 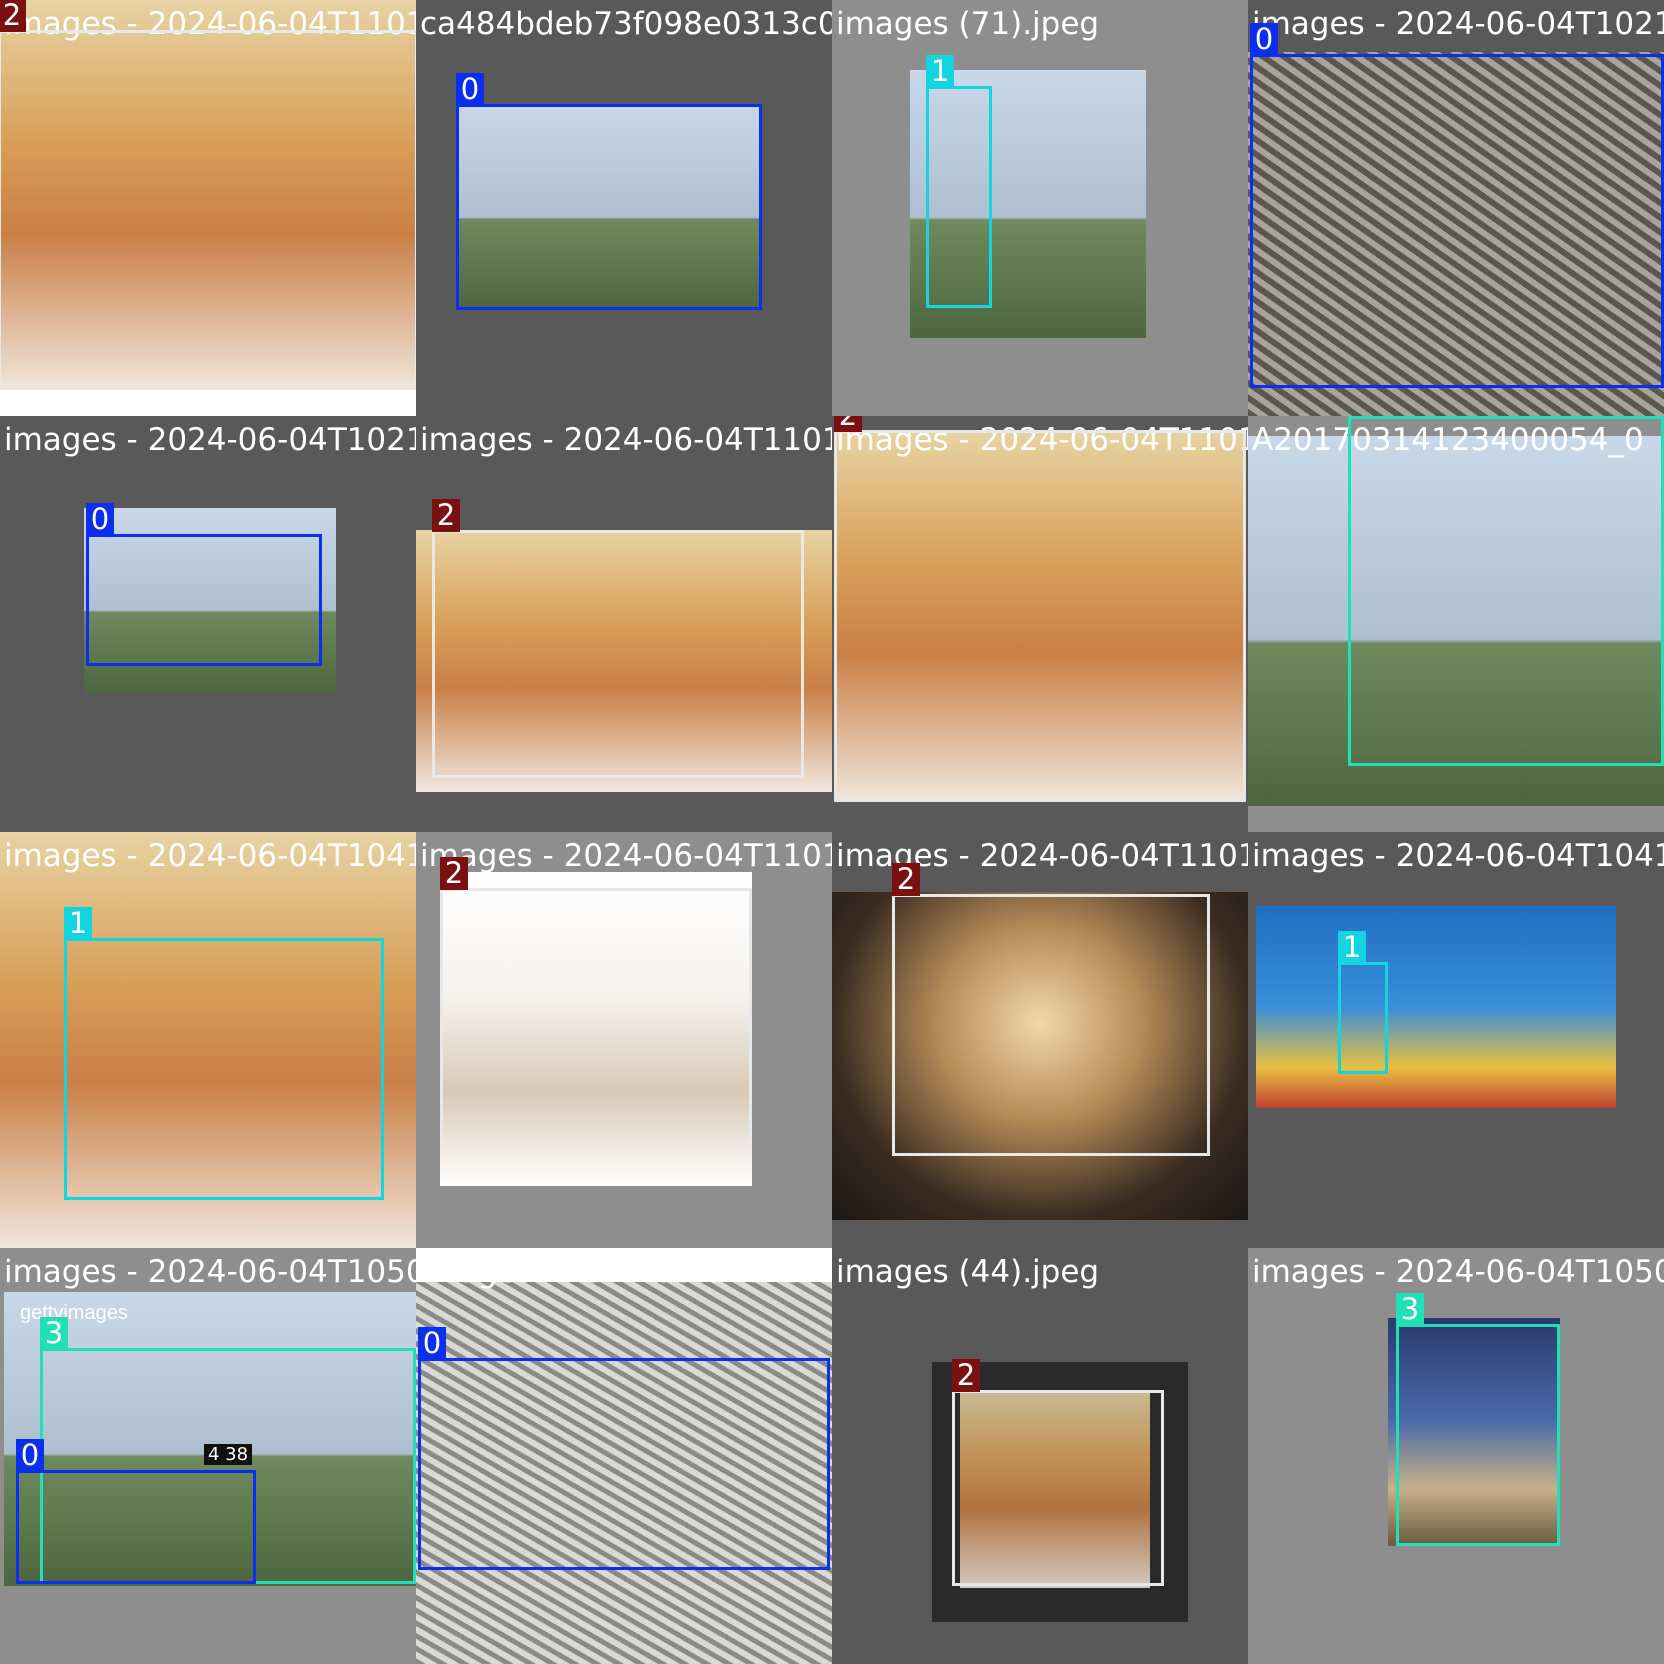 I want to click on tile-8: images - 2024-06-04T104155.764.jpeg 1, so click(x=208, y=1040).